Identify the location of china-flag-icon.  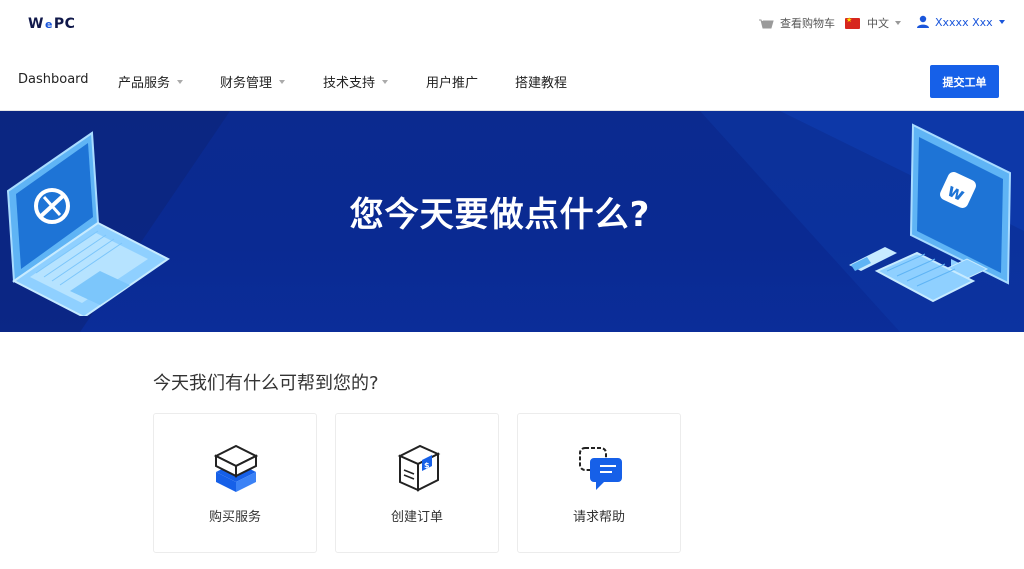
(852, 22).